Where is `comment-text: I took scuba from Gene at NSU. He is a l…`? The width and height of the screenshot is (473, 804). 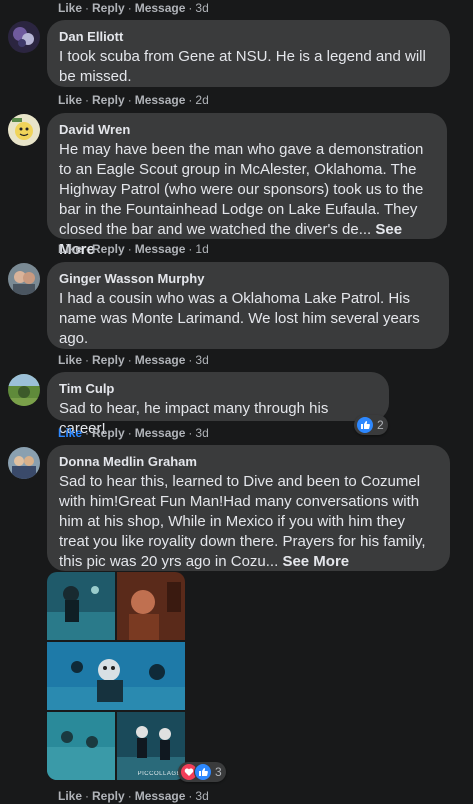 comment-text: I took scuba from Gene at NSU. He is a l… is located at coordinates (242, 66).